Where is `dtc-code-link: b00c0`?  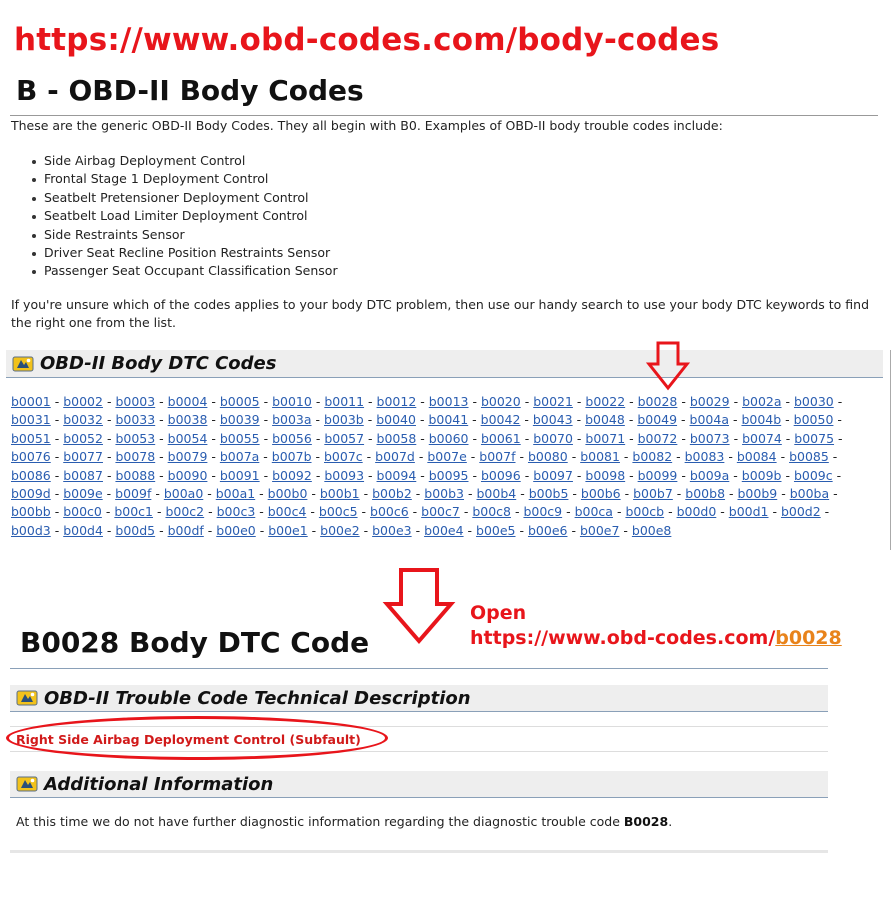 dtc-code-link: b00c0 is located at coordinates (82, 511).